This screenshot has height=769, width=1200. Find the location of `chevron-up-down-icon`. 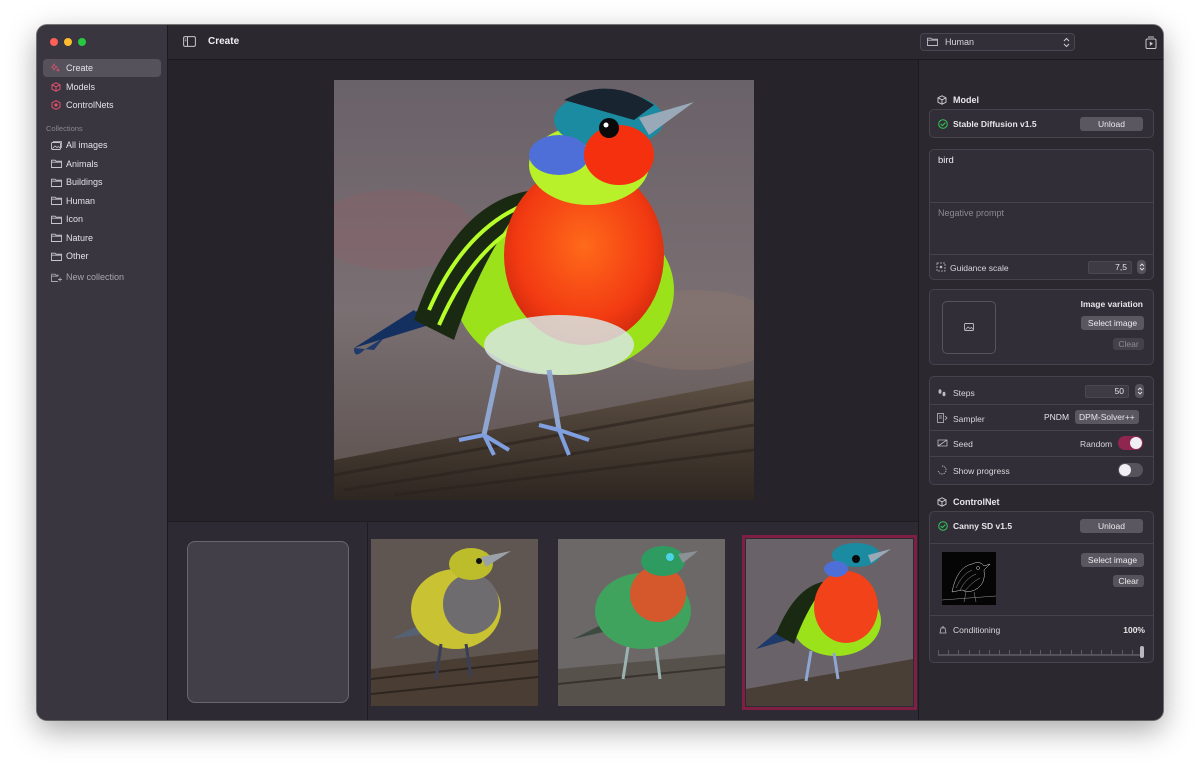

chevron-up-down-icon is located at coordinates (1066, 43).